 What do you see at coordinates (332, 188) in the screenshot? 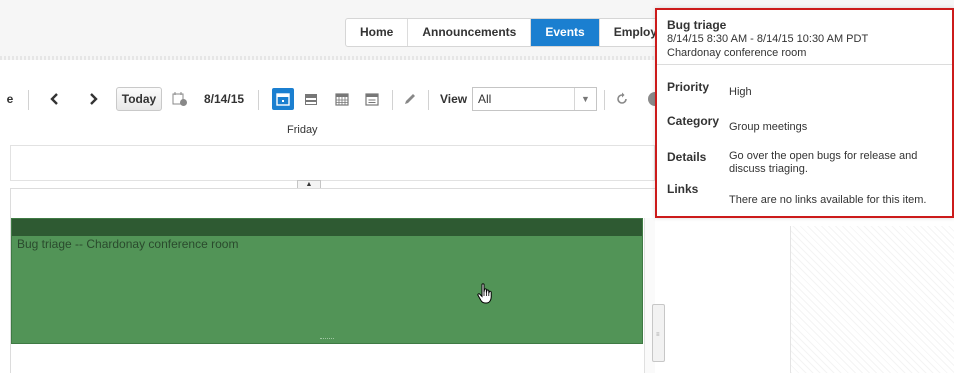
I see `grid-divider` at bounding box center [332, 188].